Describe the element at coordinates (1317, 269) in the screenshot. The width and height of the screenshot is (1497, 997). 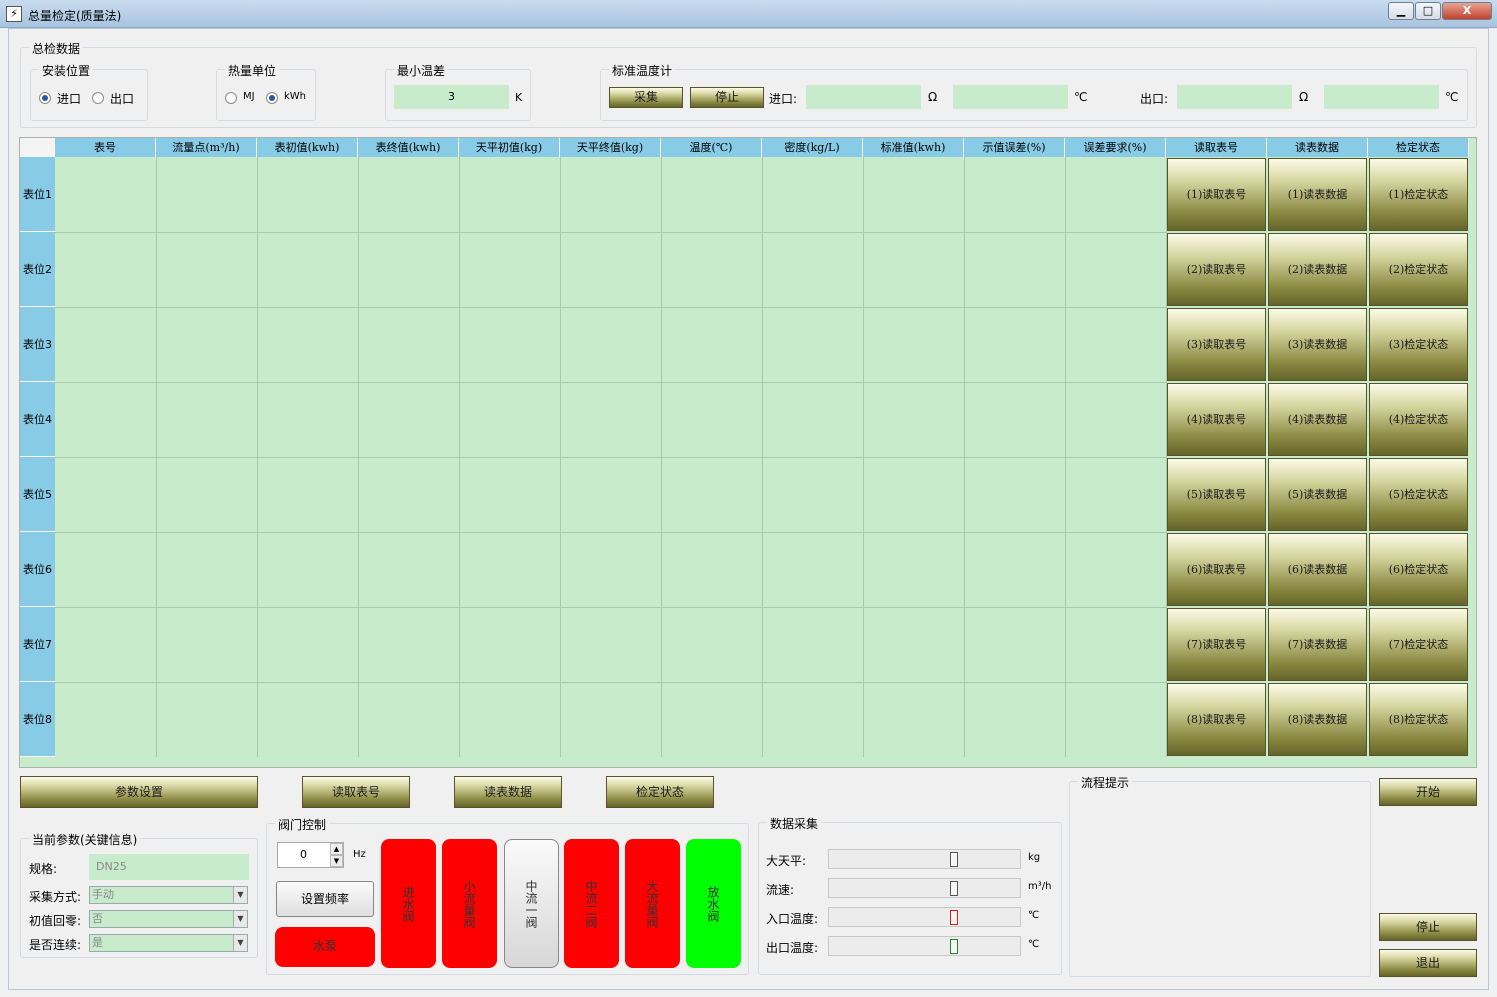
I see `read-data-button-2: (2)读表数据` at that location.